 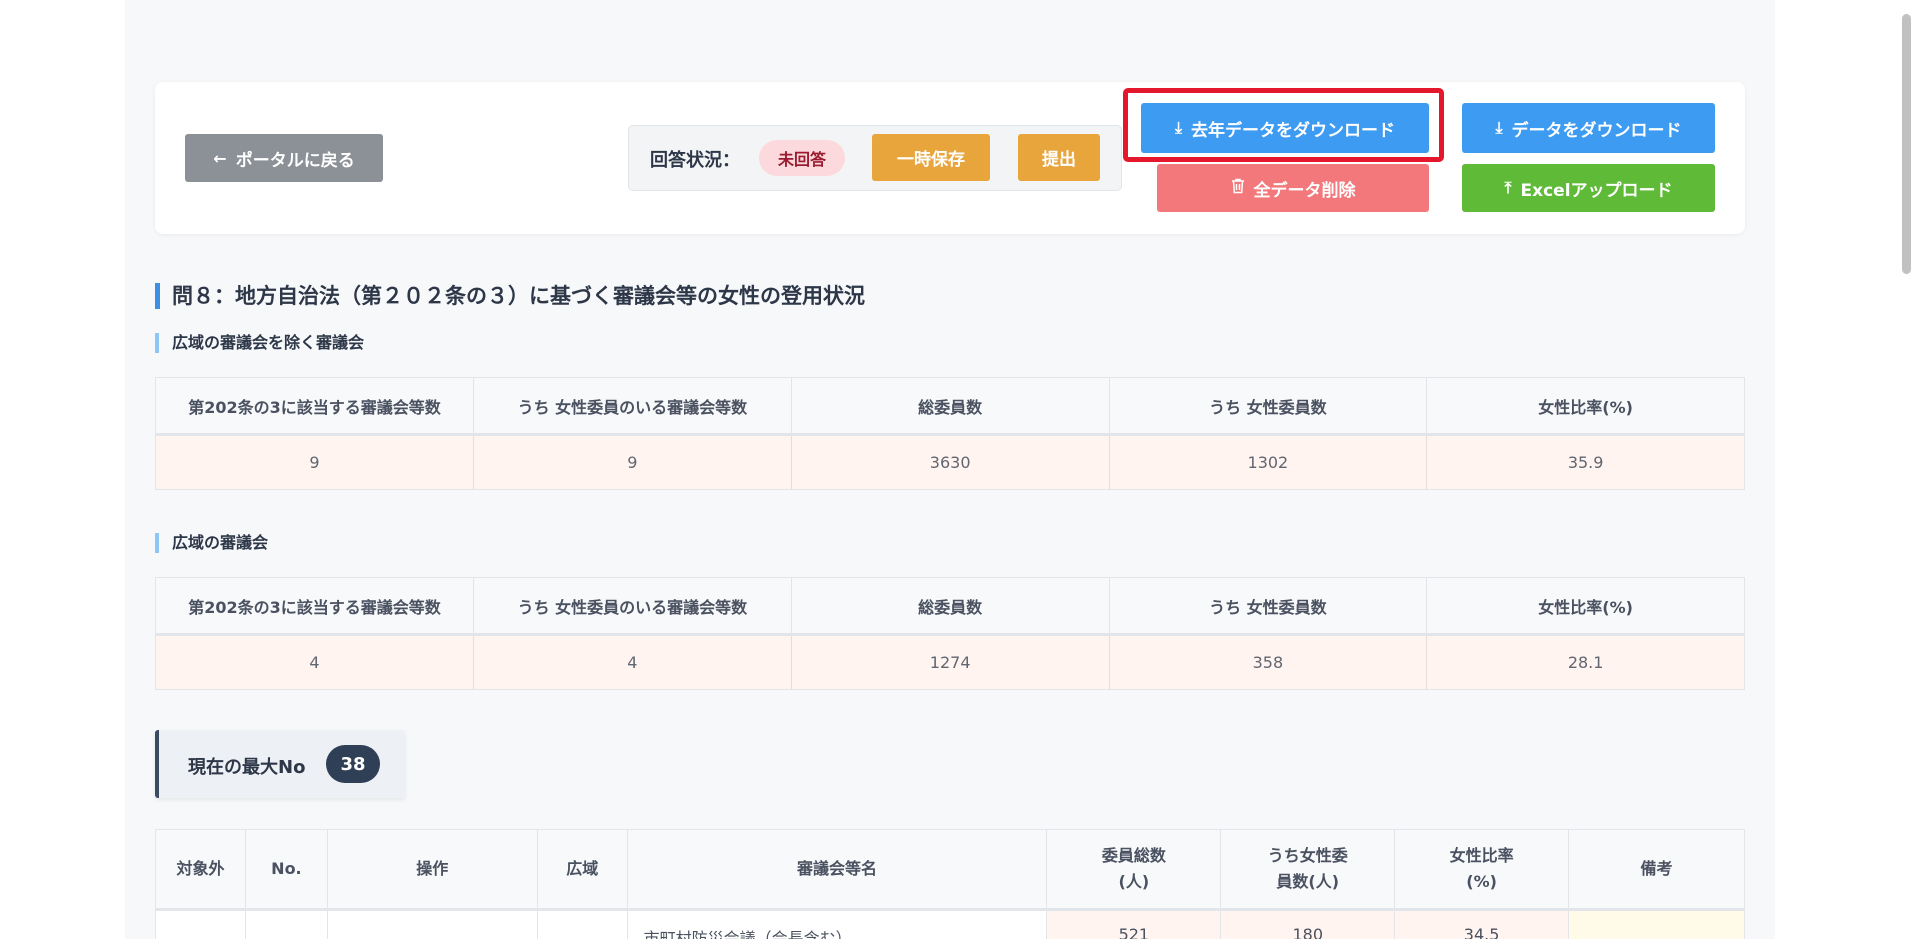 I want to click on header-line: うち女性委, so click(x=1307, y=855).